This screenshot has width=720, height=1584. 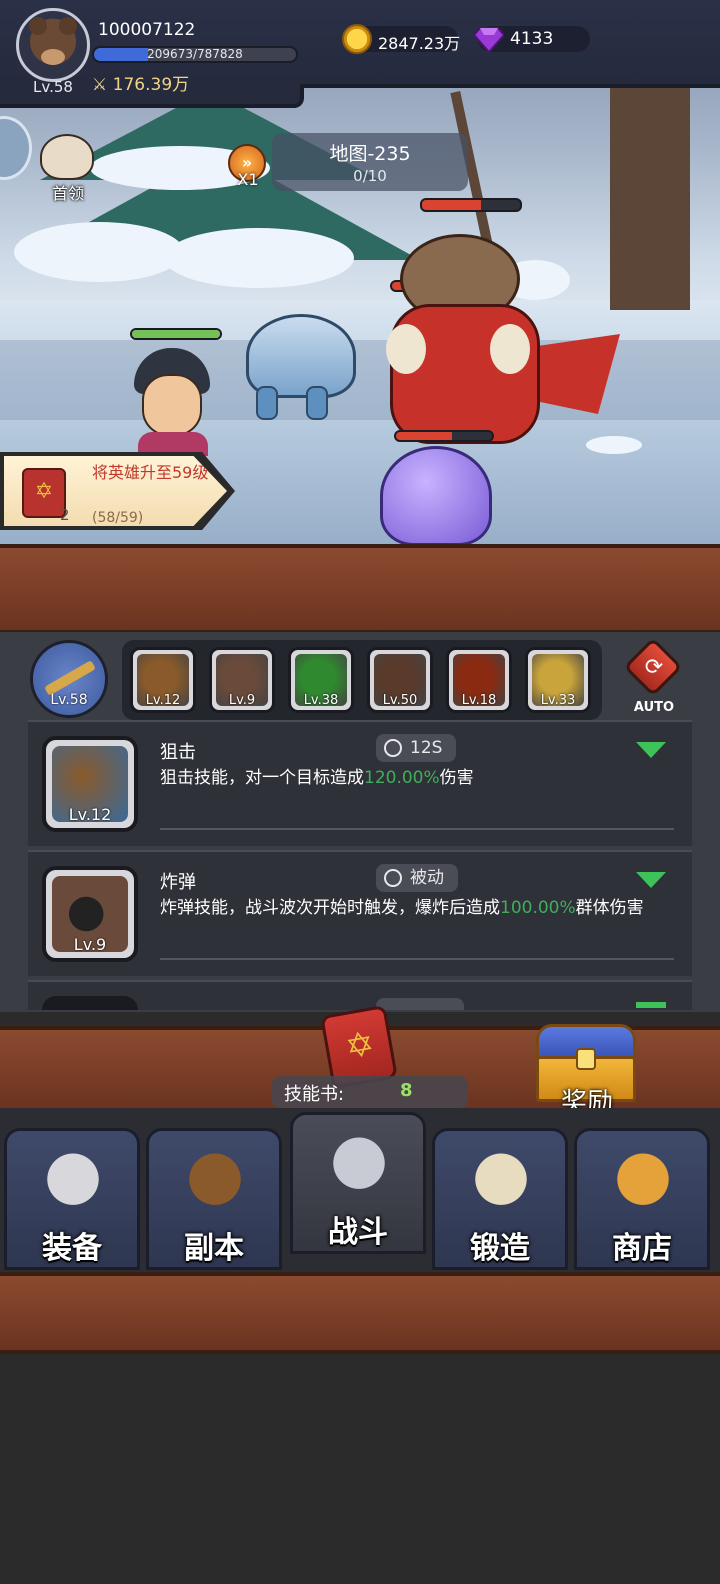 What do you see at coordinates (654, 707) in the screenshot?
I see `auto-label: AUTO` at bounding box center [654, 707].